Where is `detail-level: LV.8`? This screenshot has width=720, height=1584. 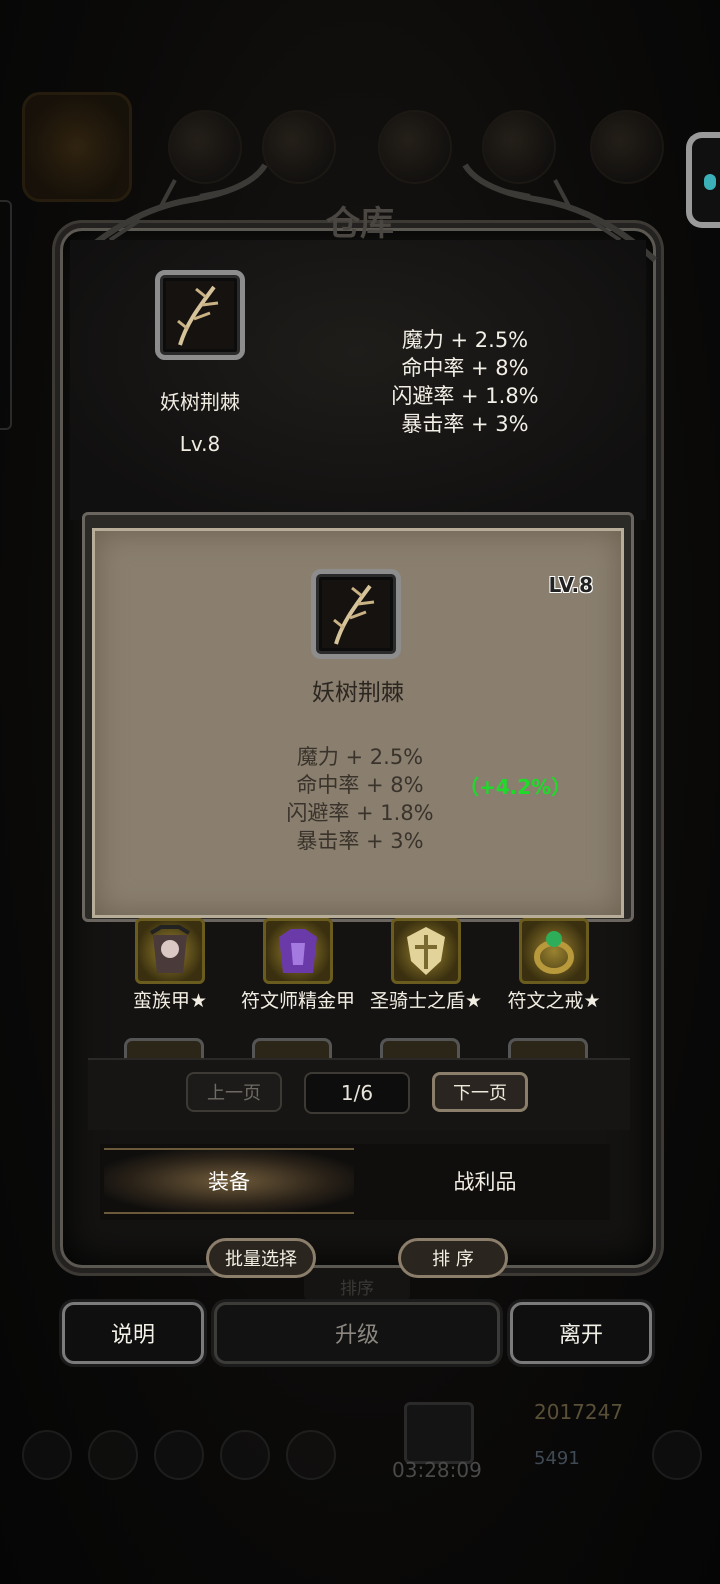
detail-level: LV.8 is located at coordinates (570, 585).